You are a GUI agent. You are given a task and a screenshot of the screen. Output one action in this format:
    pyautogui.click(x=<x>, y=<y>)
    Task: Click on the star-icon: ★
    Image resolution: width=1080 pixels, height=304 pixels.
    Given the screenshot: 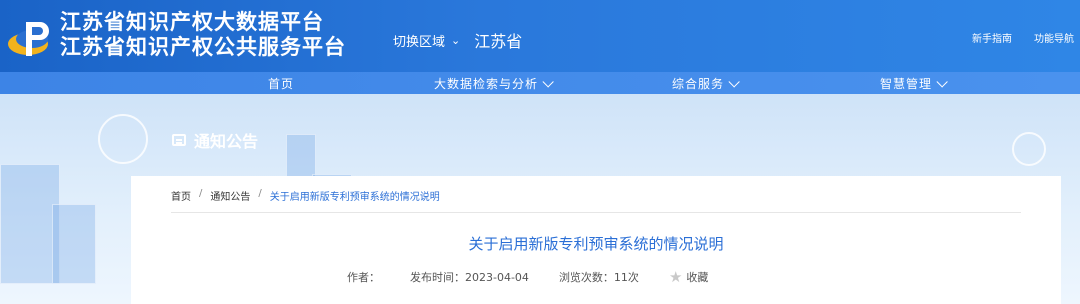 What is the action you would take?
    pyautogui.click(x=675, y=277)
    